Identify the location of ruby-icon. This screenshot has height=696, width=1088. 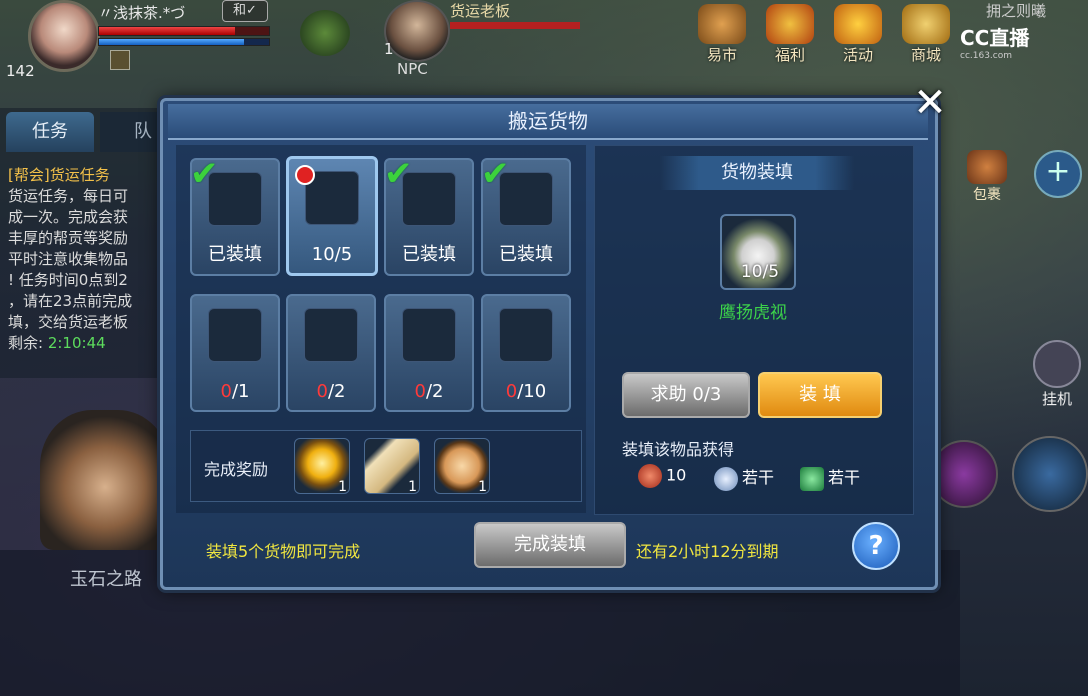
(331, 335).